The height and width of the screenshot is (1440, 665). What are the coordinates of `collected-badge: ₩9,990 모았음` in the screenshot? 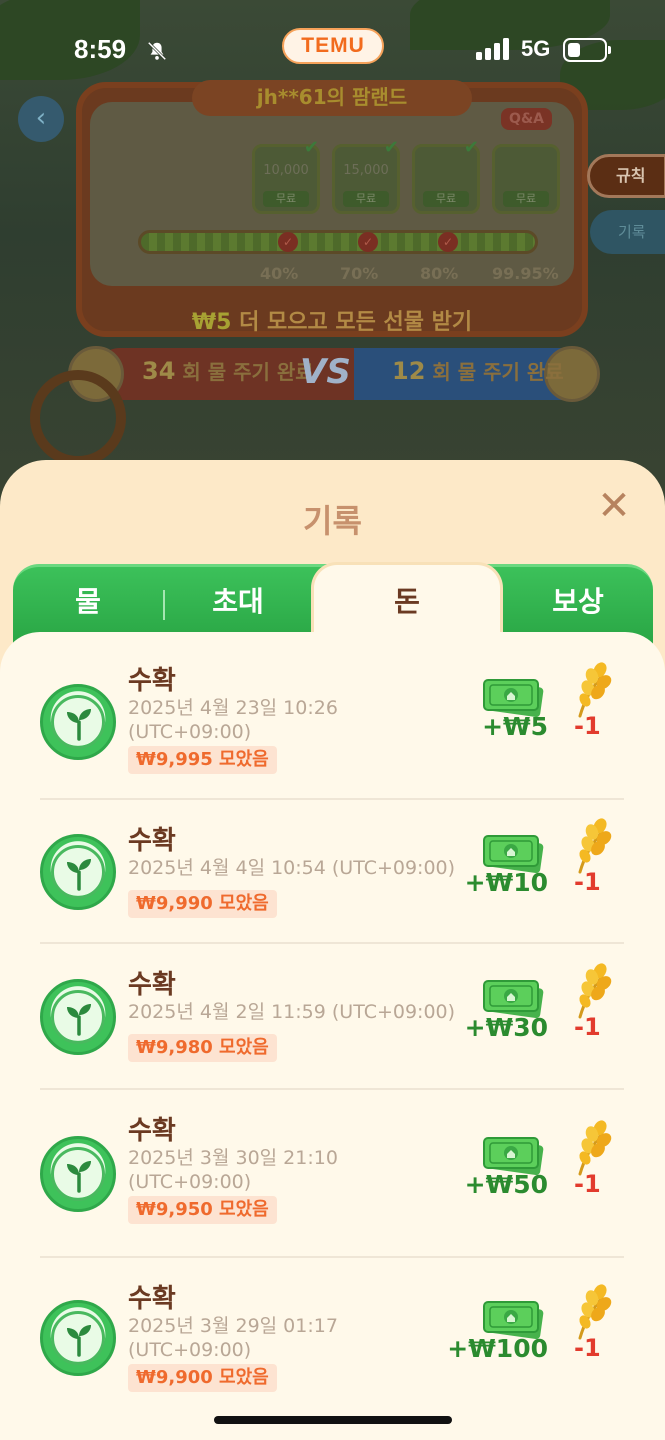 It's located at (202, 904).